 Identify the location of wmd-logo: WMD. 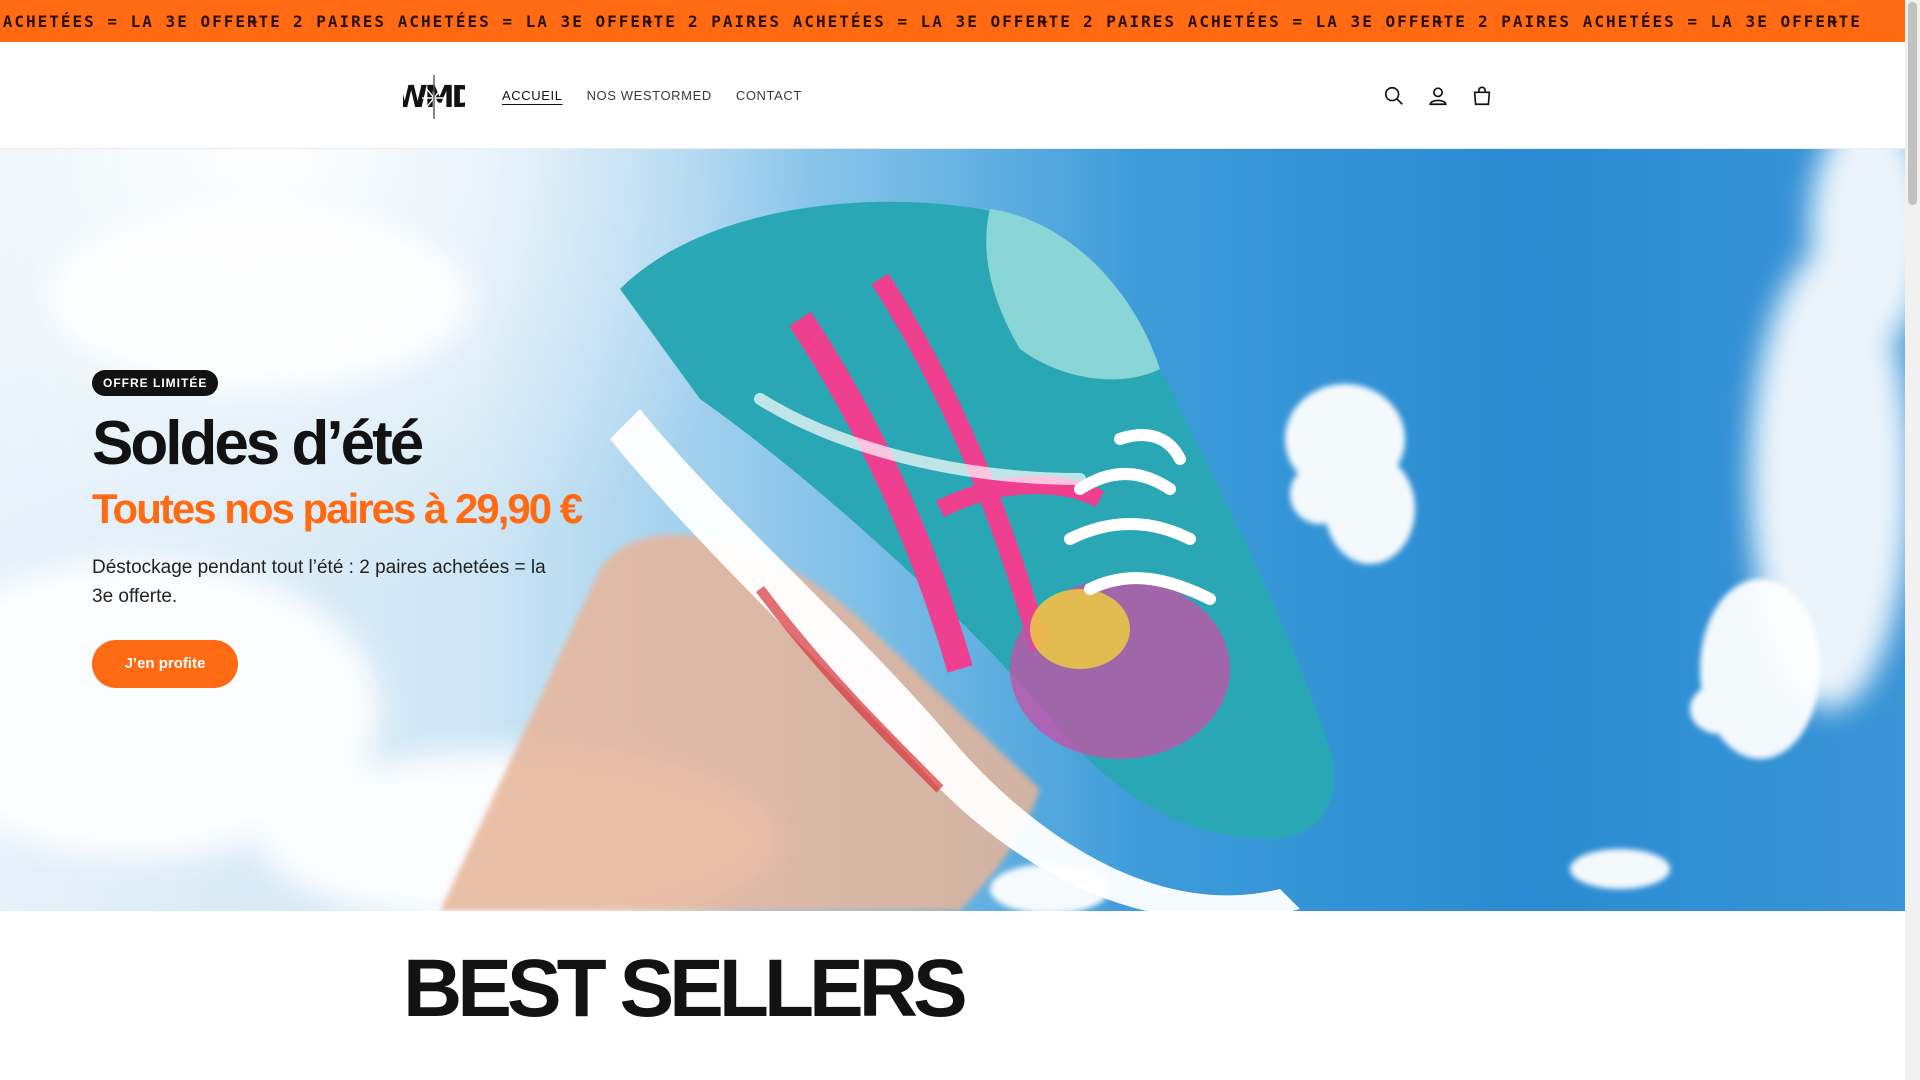
(434, 96).